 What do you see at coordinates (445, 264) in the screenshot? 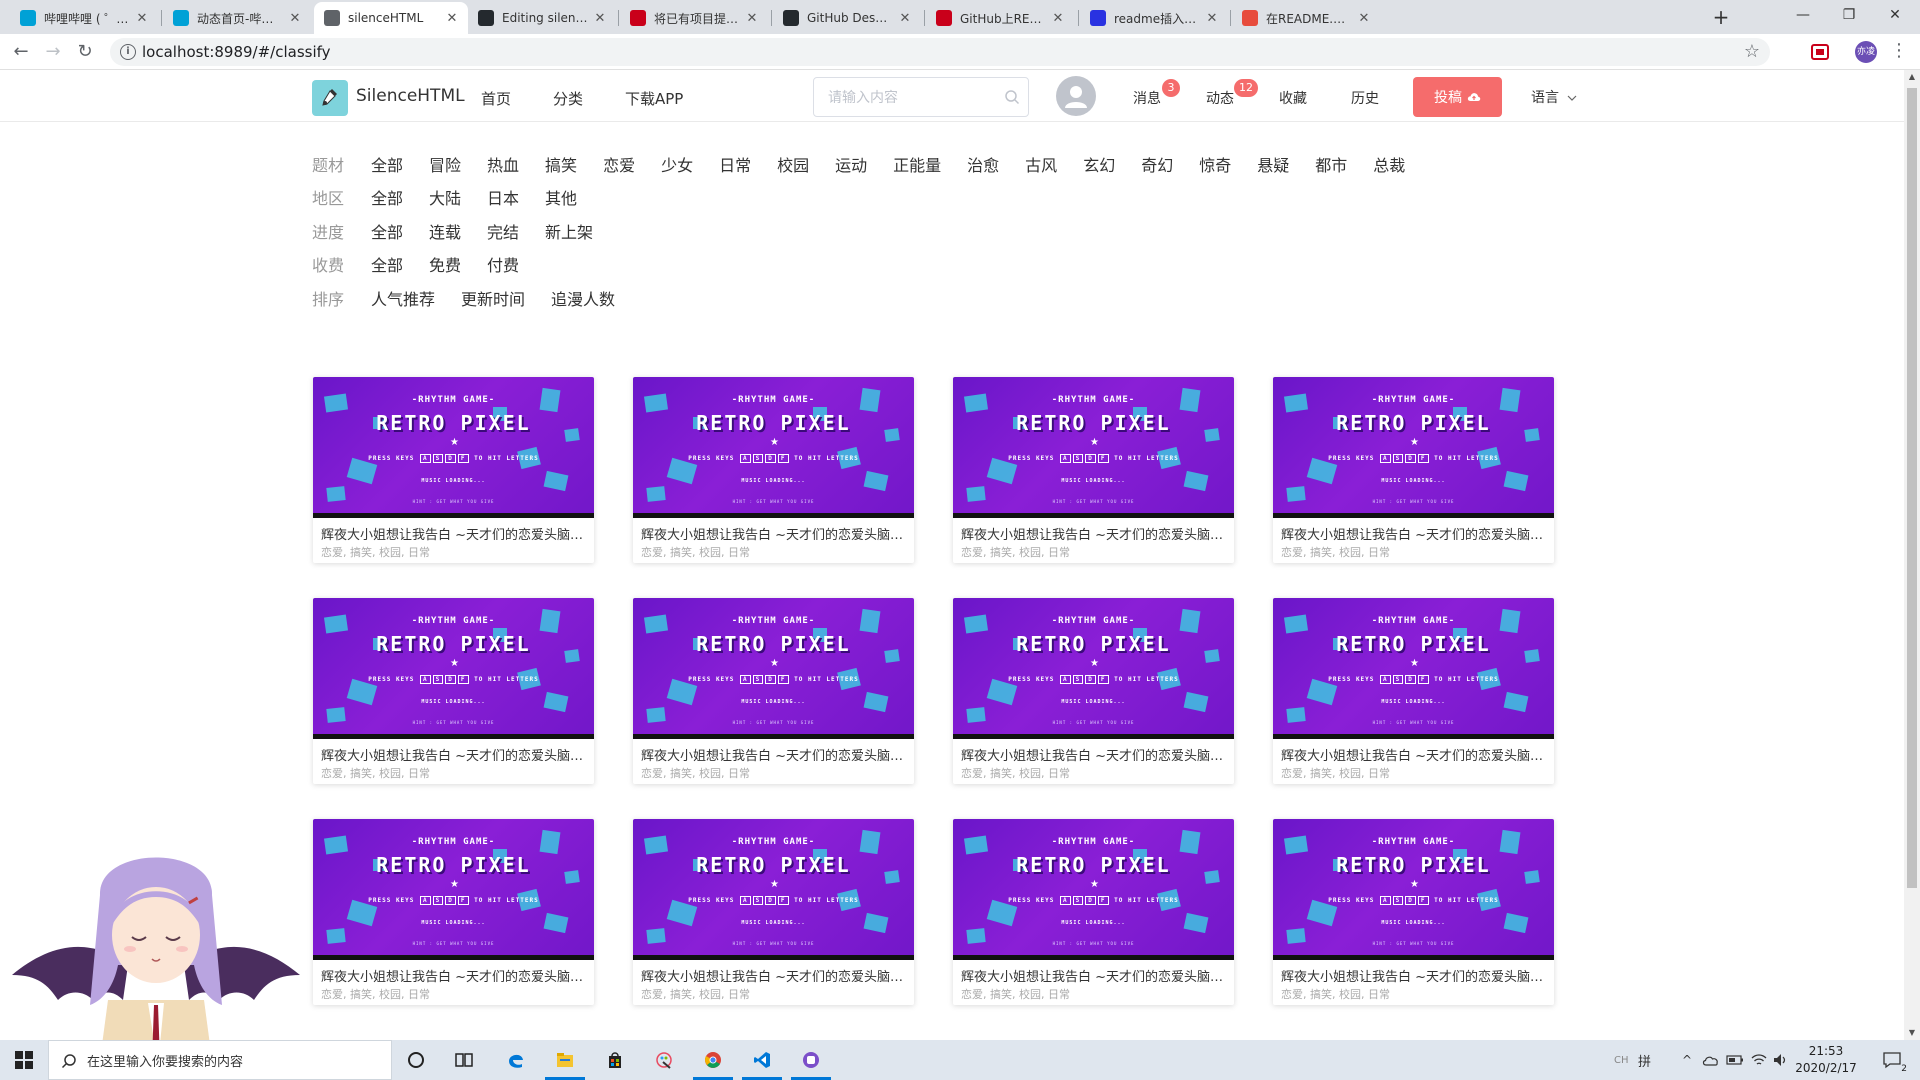
I see `filter-option: 免费` at bounding box center [445, 264].